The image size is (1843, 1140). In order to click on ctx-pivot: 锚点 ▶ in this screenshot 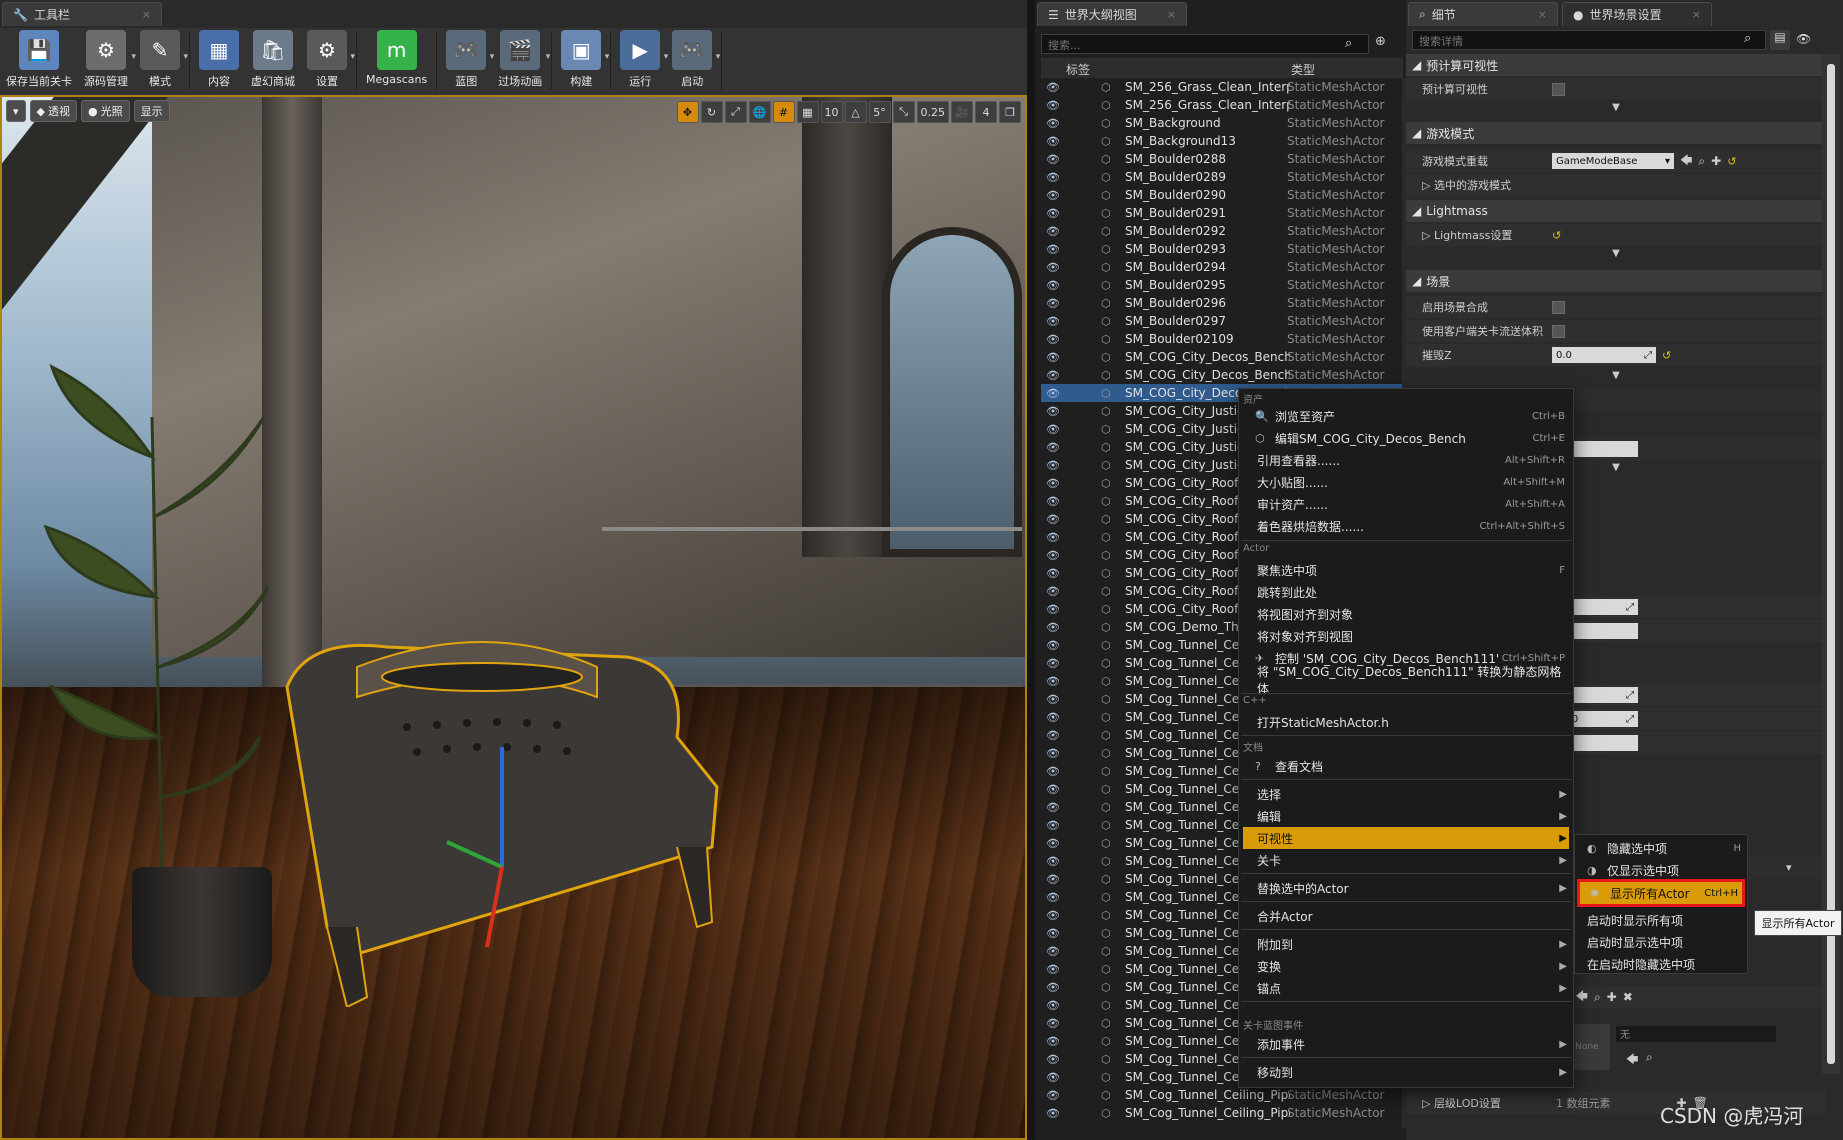, I will do `click(1406, 988)`.